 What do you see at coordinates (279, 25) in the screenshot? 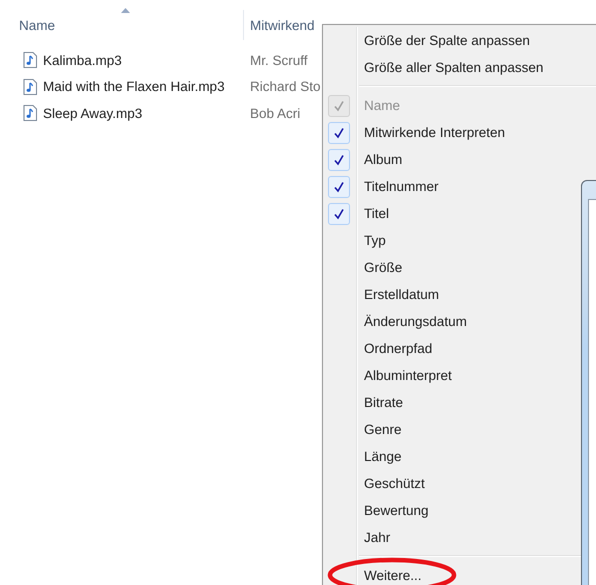
I see `column-header: Mitwirkend` at bounding box center [279, 25].